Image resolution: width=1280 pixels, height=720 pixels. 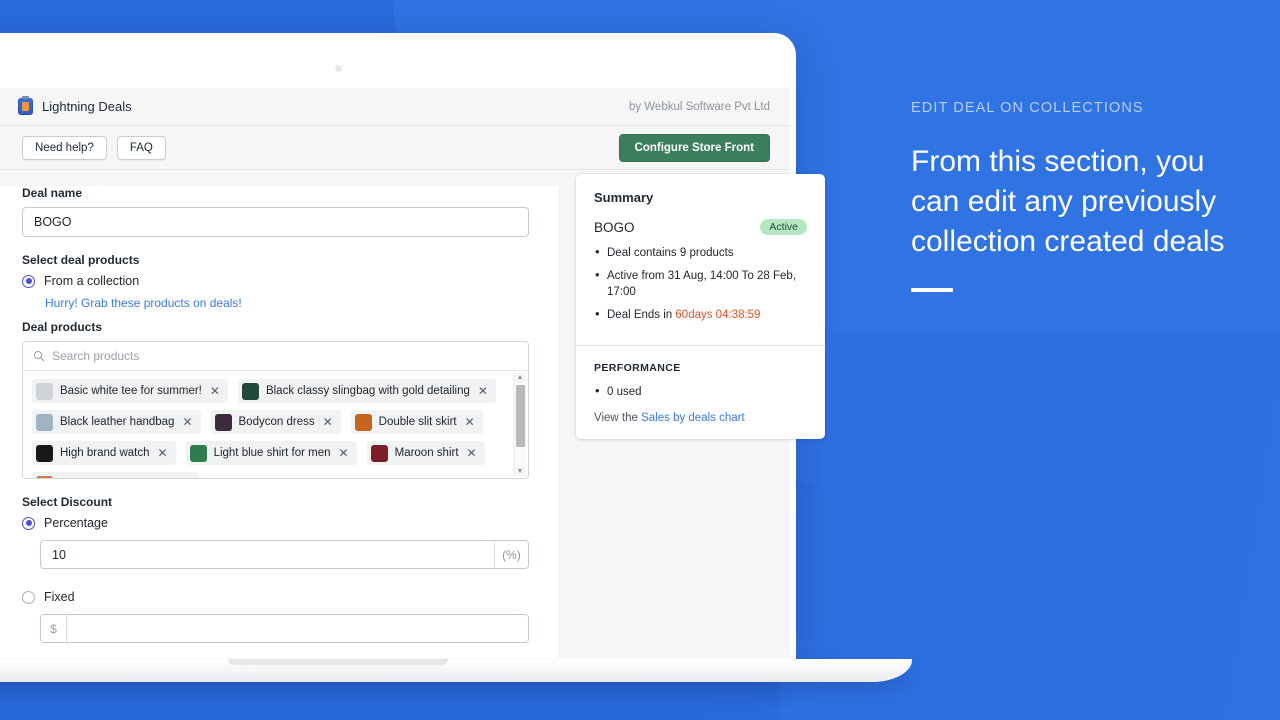 I want to click on product-chip-label: Maroon shirt, so click(x=426, y=453).